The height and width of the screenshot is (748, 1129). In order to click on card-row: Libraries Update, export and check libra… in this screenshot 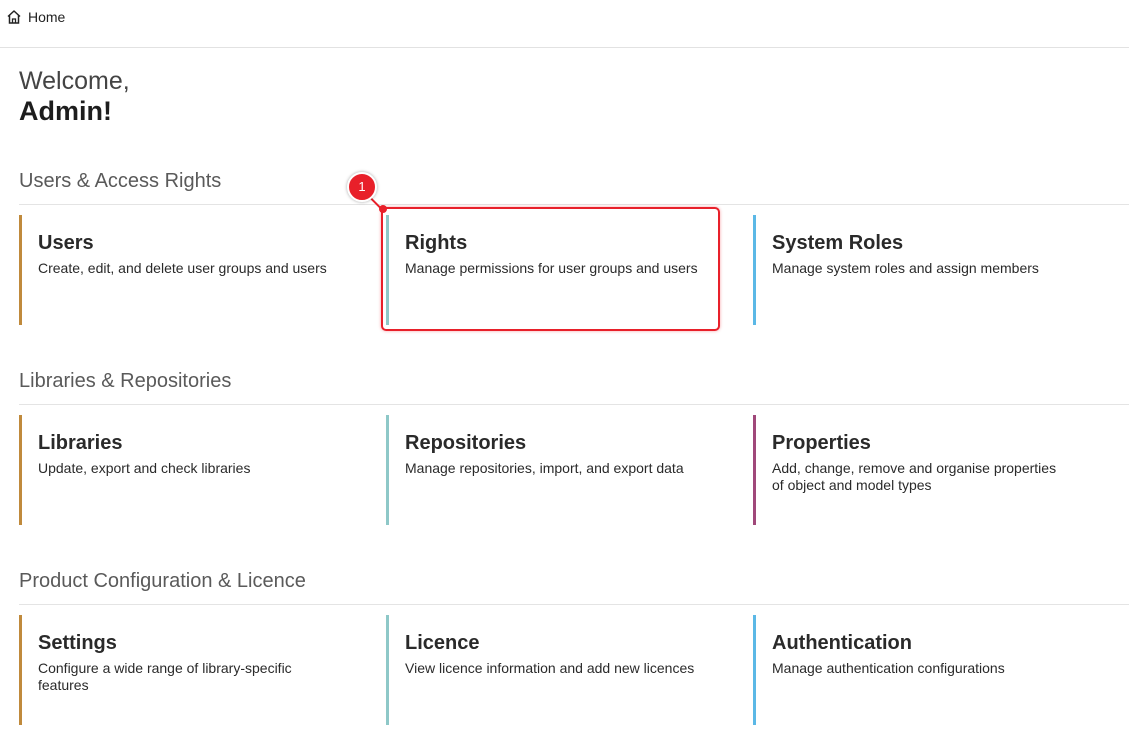, I will do `click(574, 470)`.